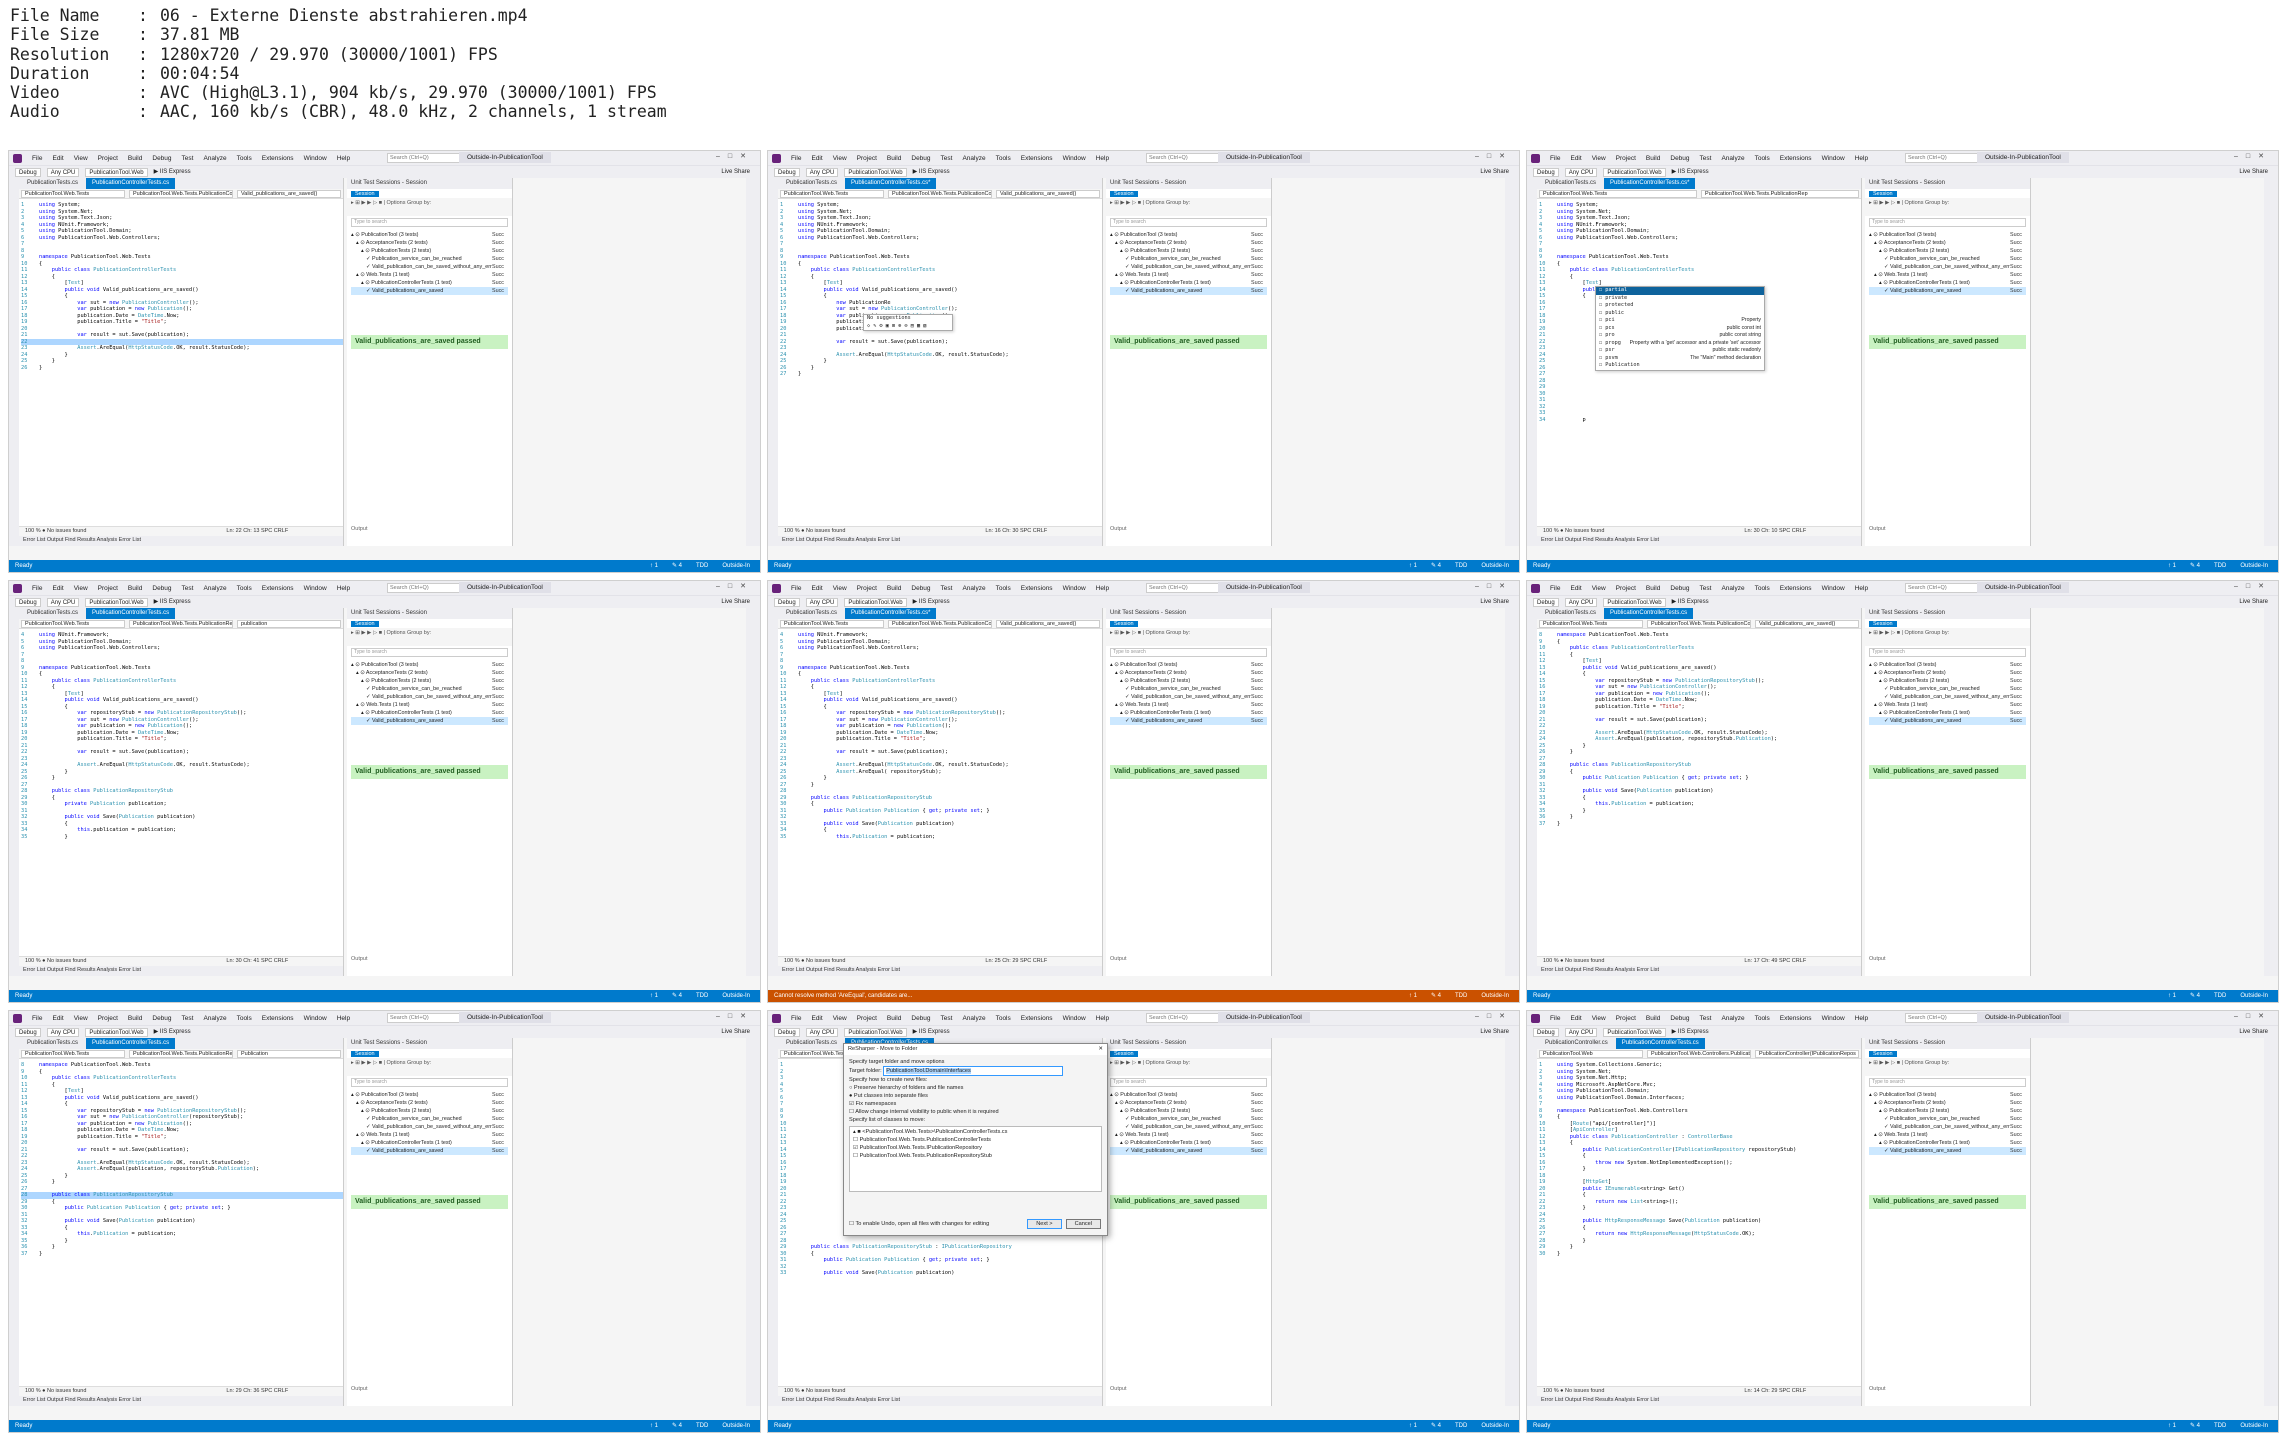 This screenshot has width=2287, height=1439. I want to click on option-radio: ● Put classes into separate files, so click(975, 1096).